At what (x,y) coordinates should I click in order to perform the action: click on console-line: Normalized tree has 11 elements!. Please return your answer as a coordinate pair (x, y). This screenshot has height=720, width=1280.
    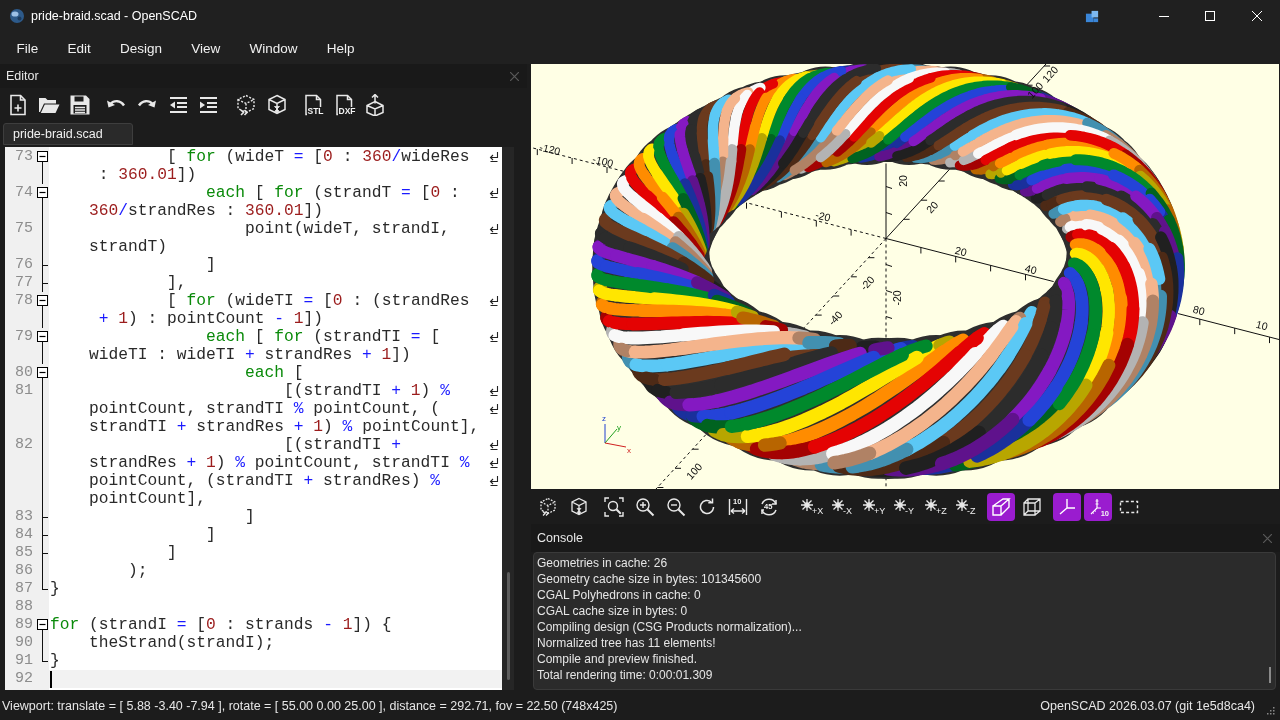
    Looking at the image, I should click on (627, 643).